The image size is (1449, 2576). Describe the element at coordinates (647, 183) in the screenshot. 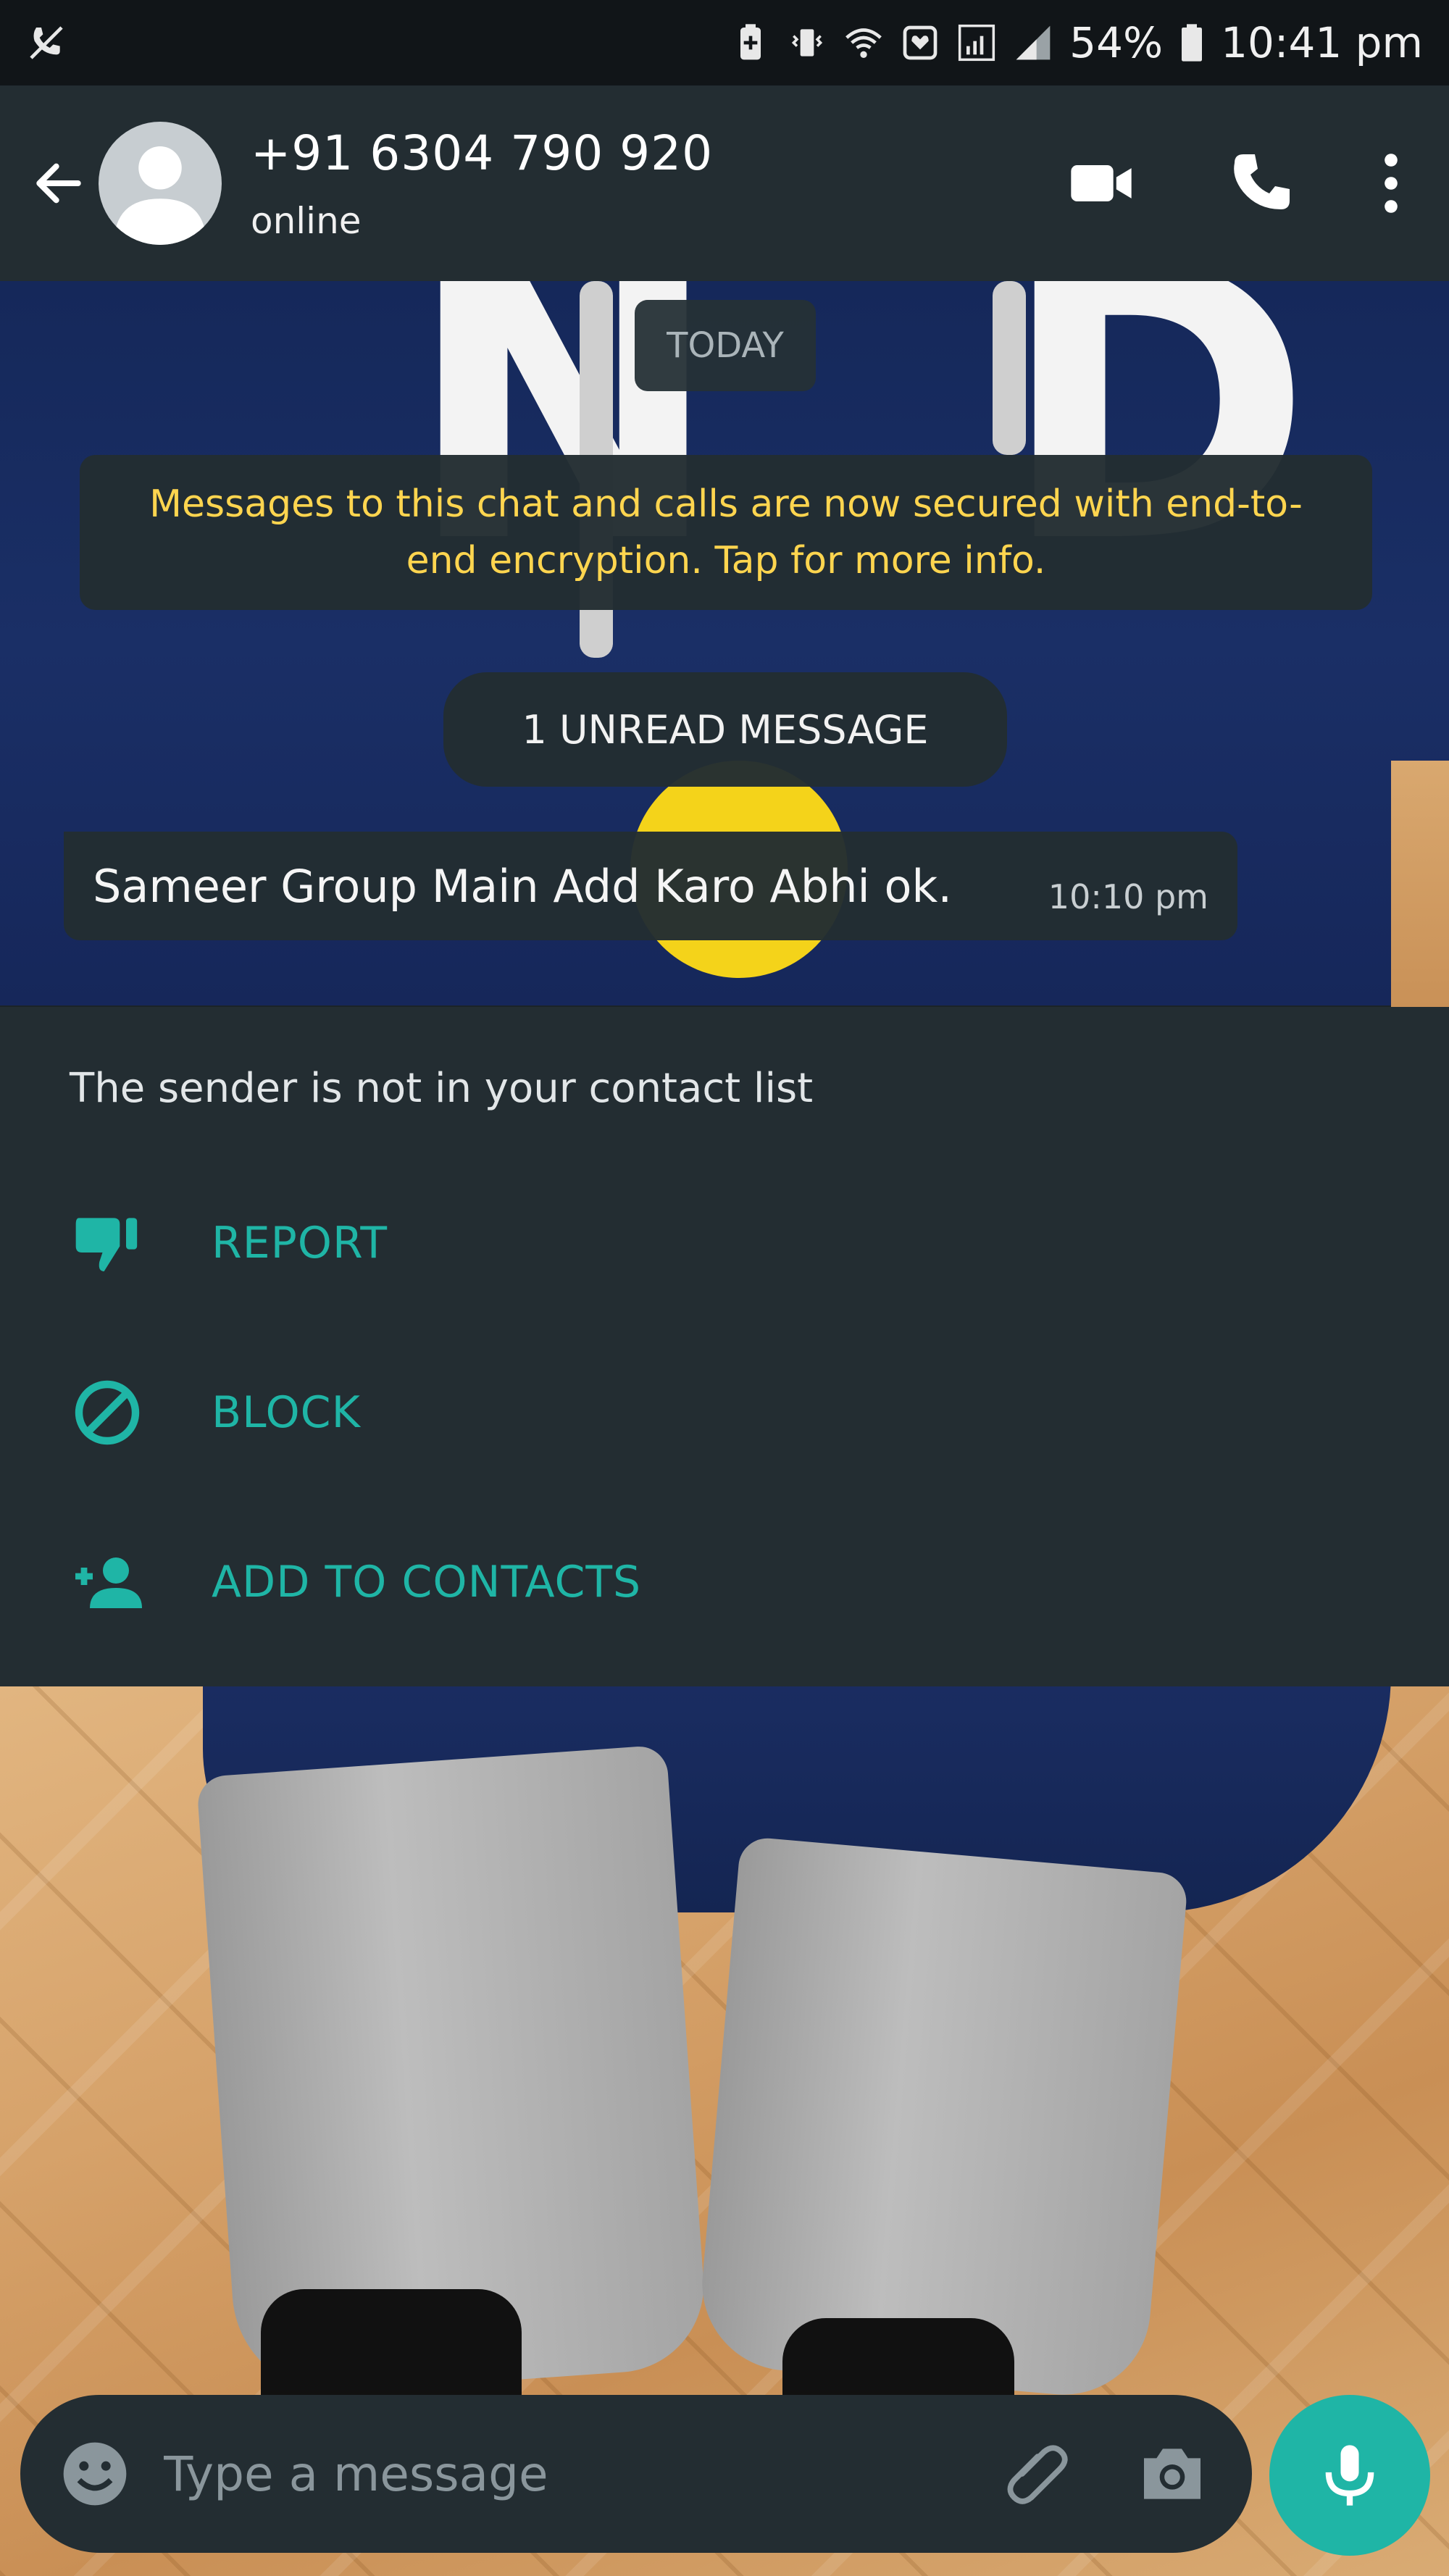

I see `contact-info: +91 6304 790 920 online` at that location.